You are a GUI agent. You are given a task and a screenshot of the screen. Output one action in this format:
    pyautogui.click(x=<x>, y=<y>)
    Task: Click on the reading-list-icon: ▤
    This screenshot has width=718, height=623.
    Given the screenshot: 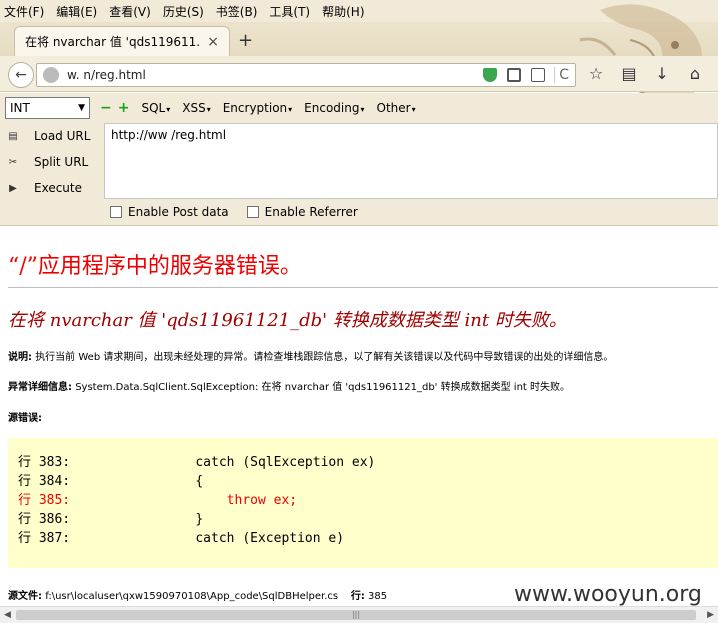 What is the action you would take?
    pyautogui.click(x=629, y=74)
    